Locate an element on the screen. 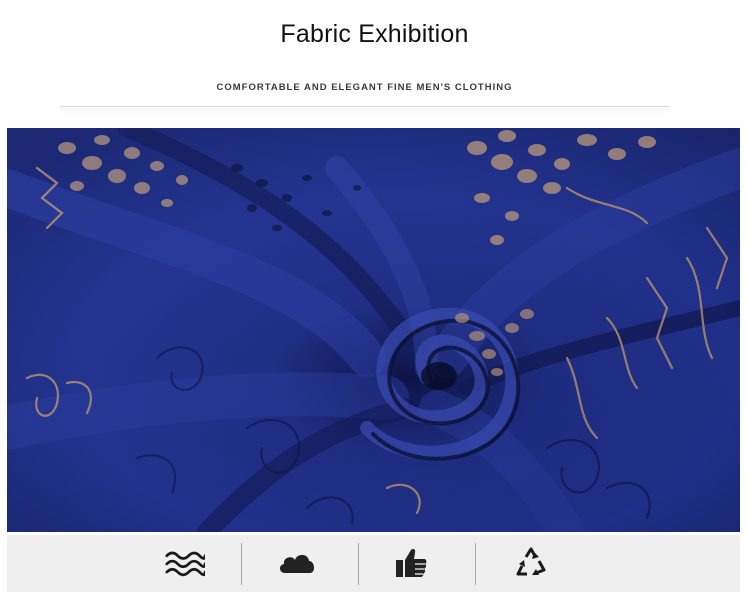 The height and width of the screenshot is (592, 749). cloud-icon is located at coordinates (297, 563).